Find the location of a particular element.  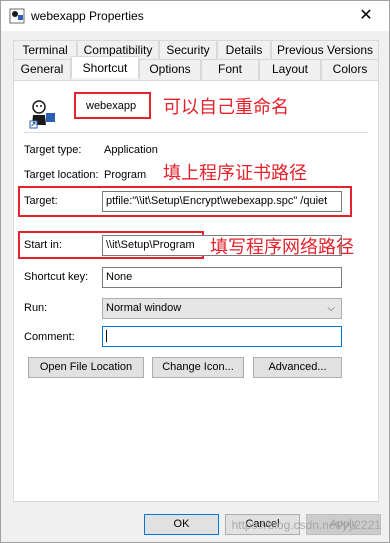

app-icon is located at coordinates (17, 16).